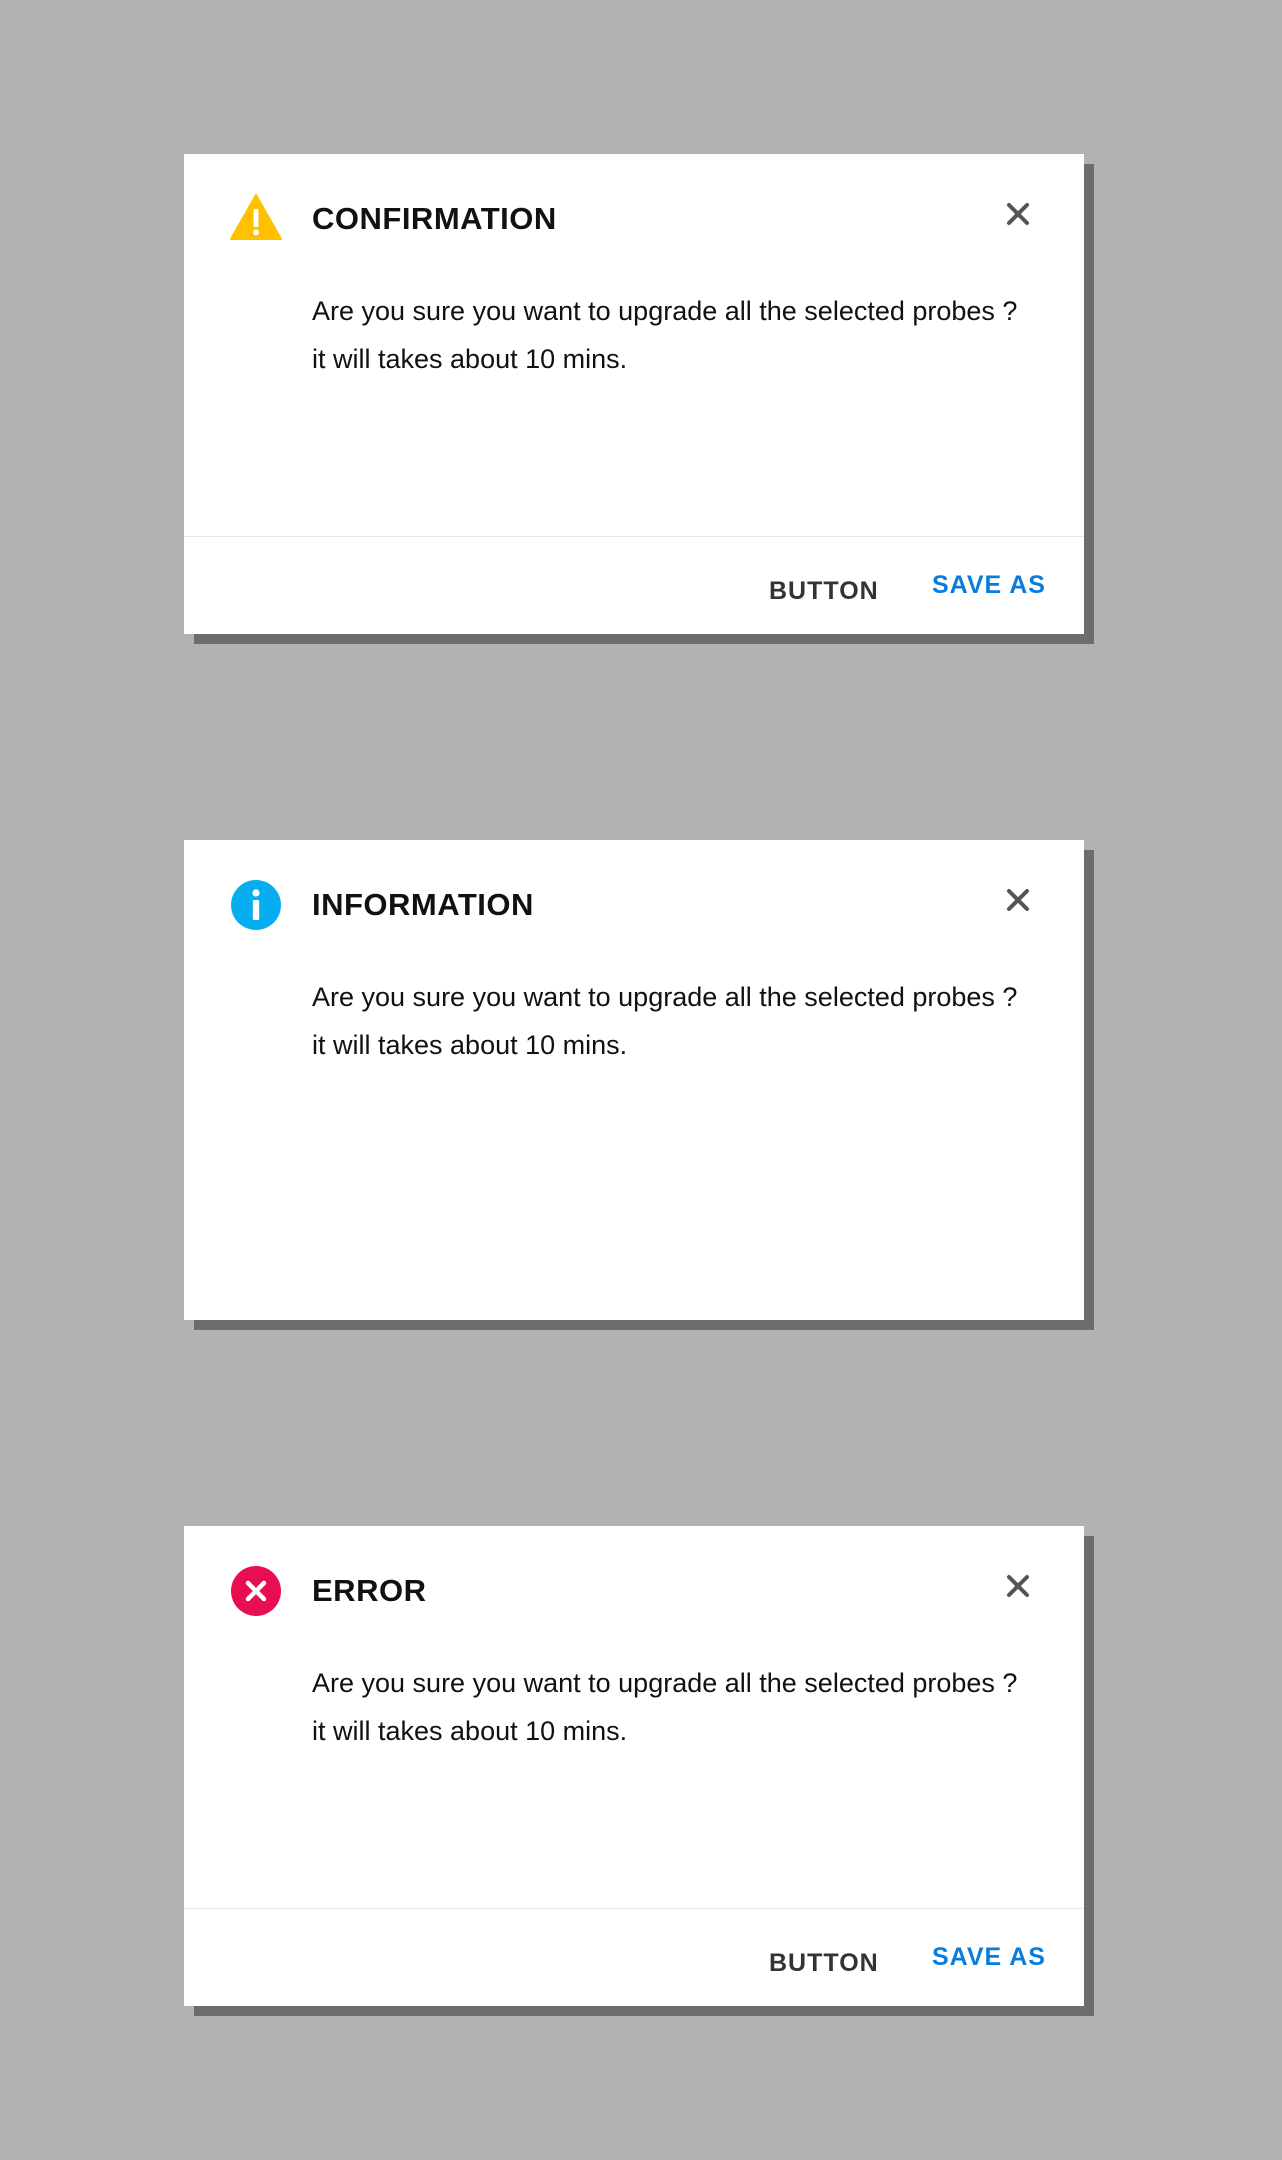  What do you see at coordinates (434, 218) in the screenshot?
I see `dialog-title: CONFIRMATION` at bounding box center [434, 218].